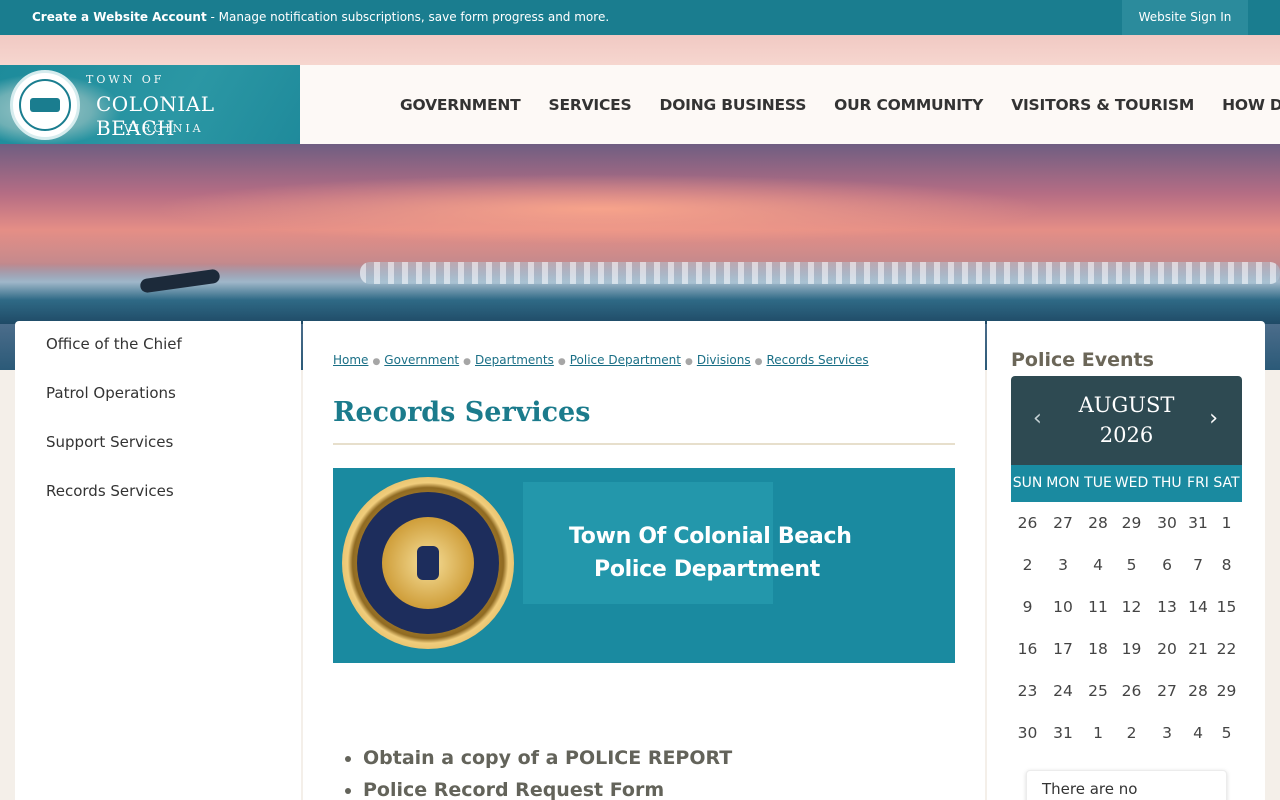  What do you see at coordinates (733, 105) in the screenshot?
I see `nav-doing-business: DOING BUSINESS` at bounding box center [733, 105].